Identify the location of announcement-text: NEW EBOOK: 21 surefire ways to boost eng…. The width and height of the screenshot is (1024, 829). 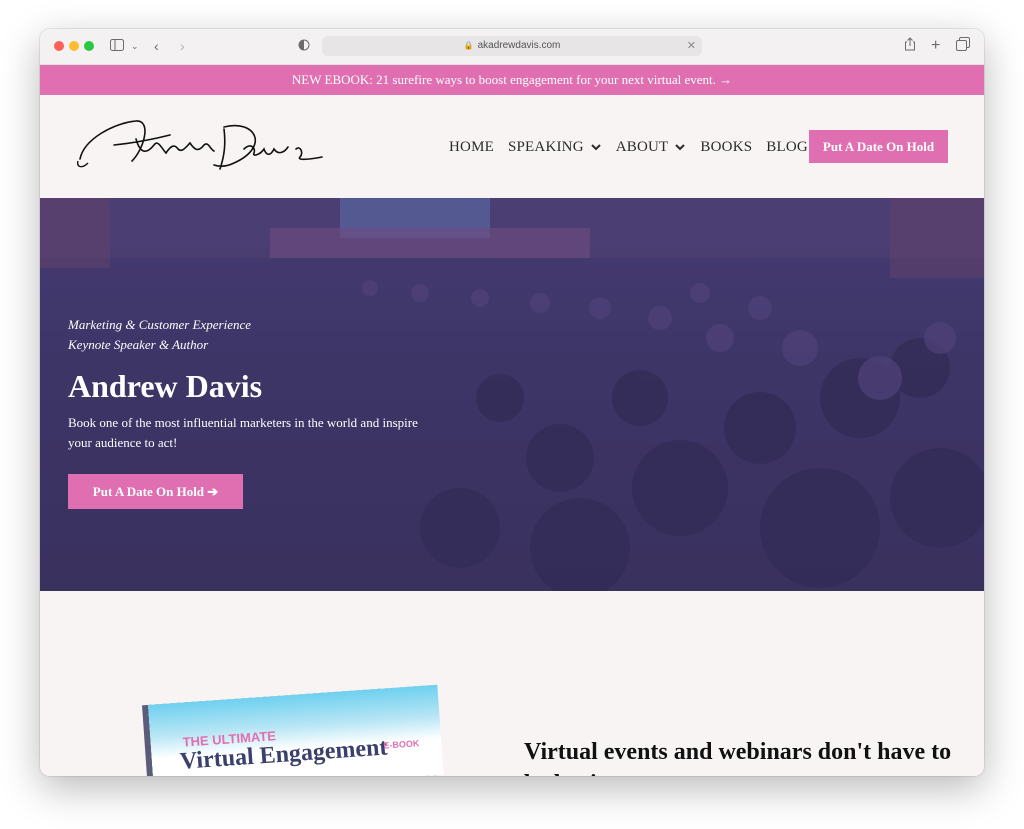
(512, 79).